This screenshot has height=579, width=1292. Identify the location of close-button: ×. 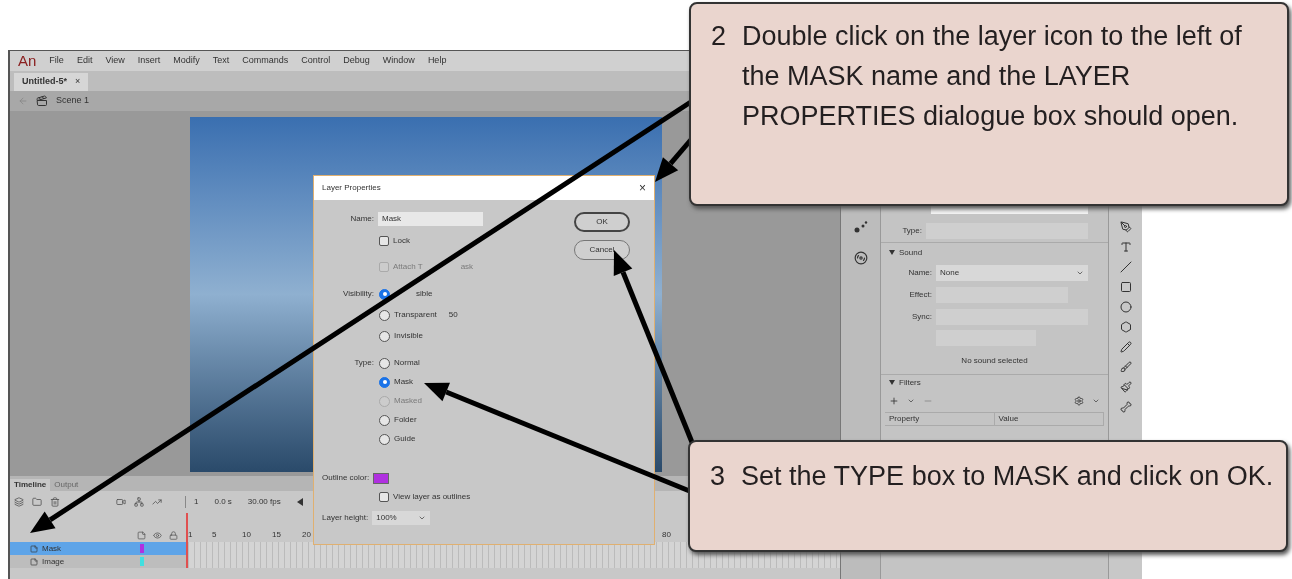
(642, 188).